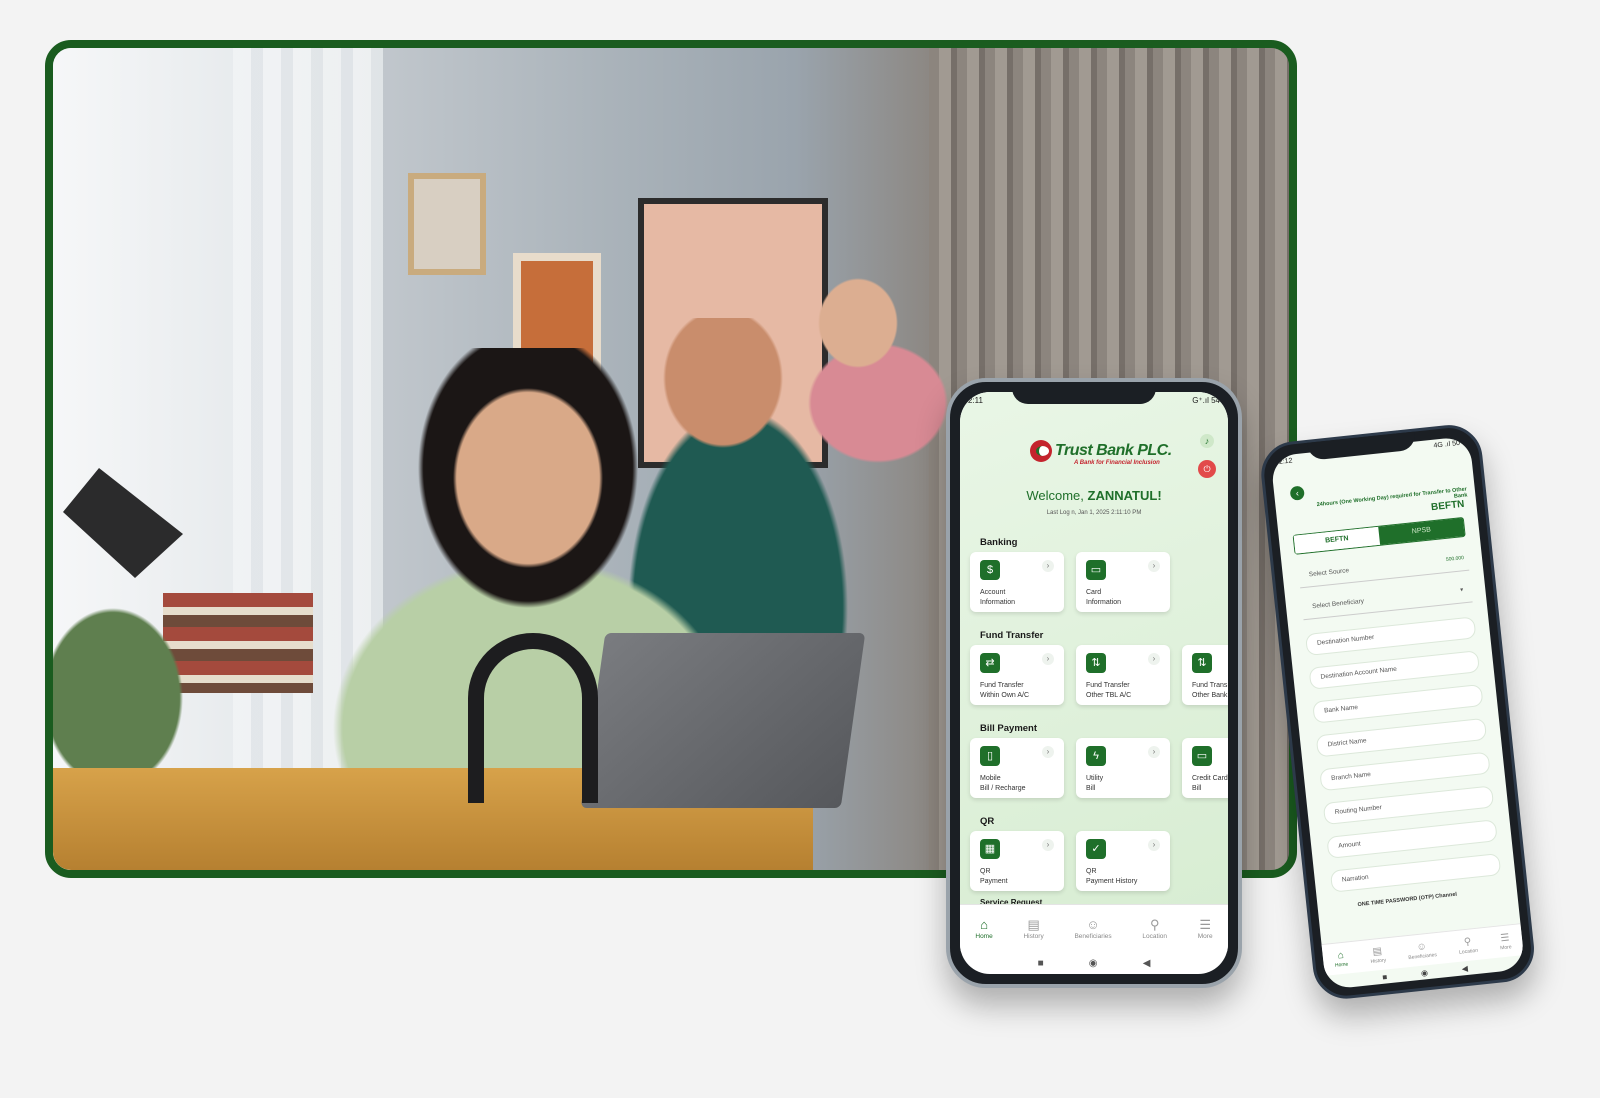 This screenshot has width=1600, height=1098. I want to click on qr-code-icon: ▦, so click(990, 849).